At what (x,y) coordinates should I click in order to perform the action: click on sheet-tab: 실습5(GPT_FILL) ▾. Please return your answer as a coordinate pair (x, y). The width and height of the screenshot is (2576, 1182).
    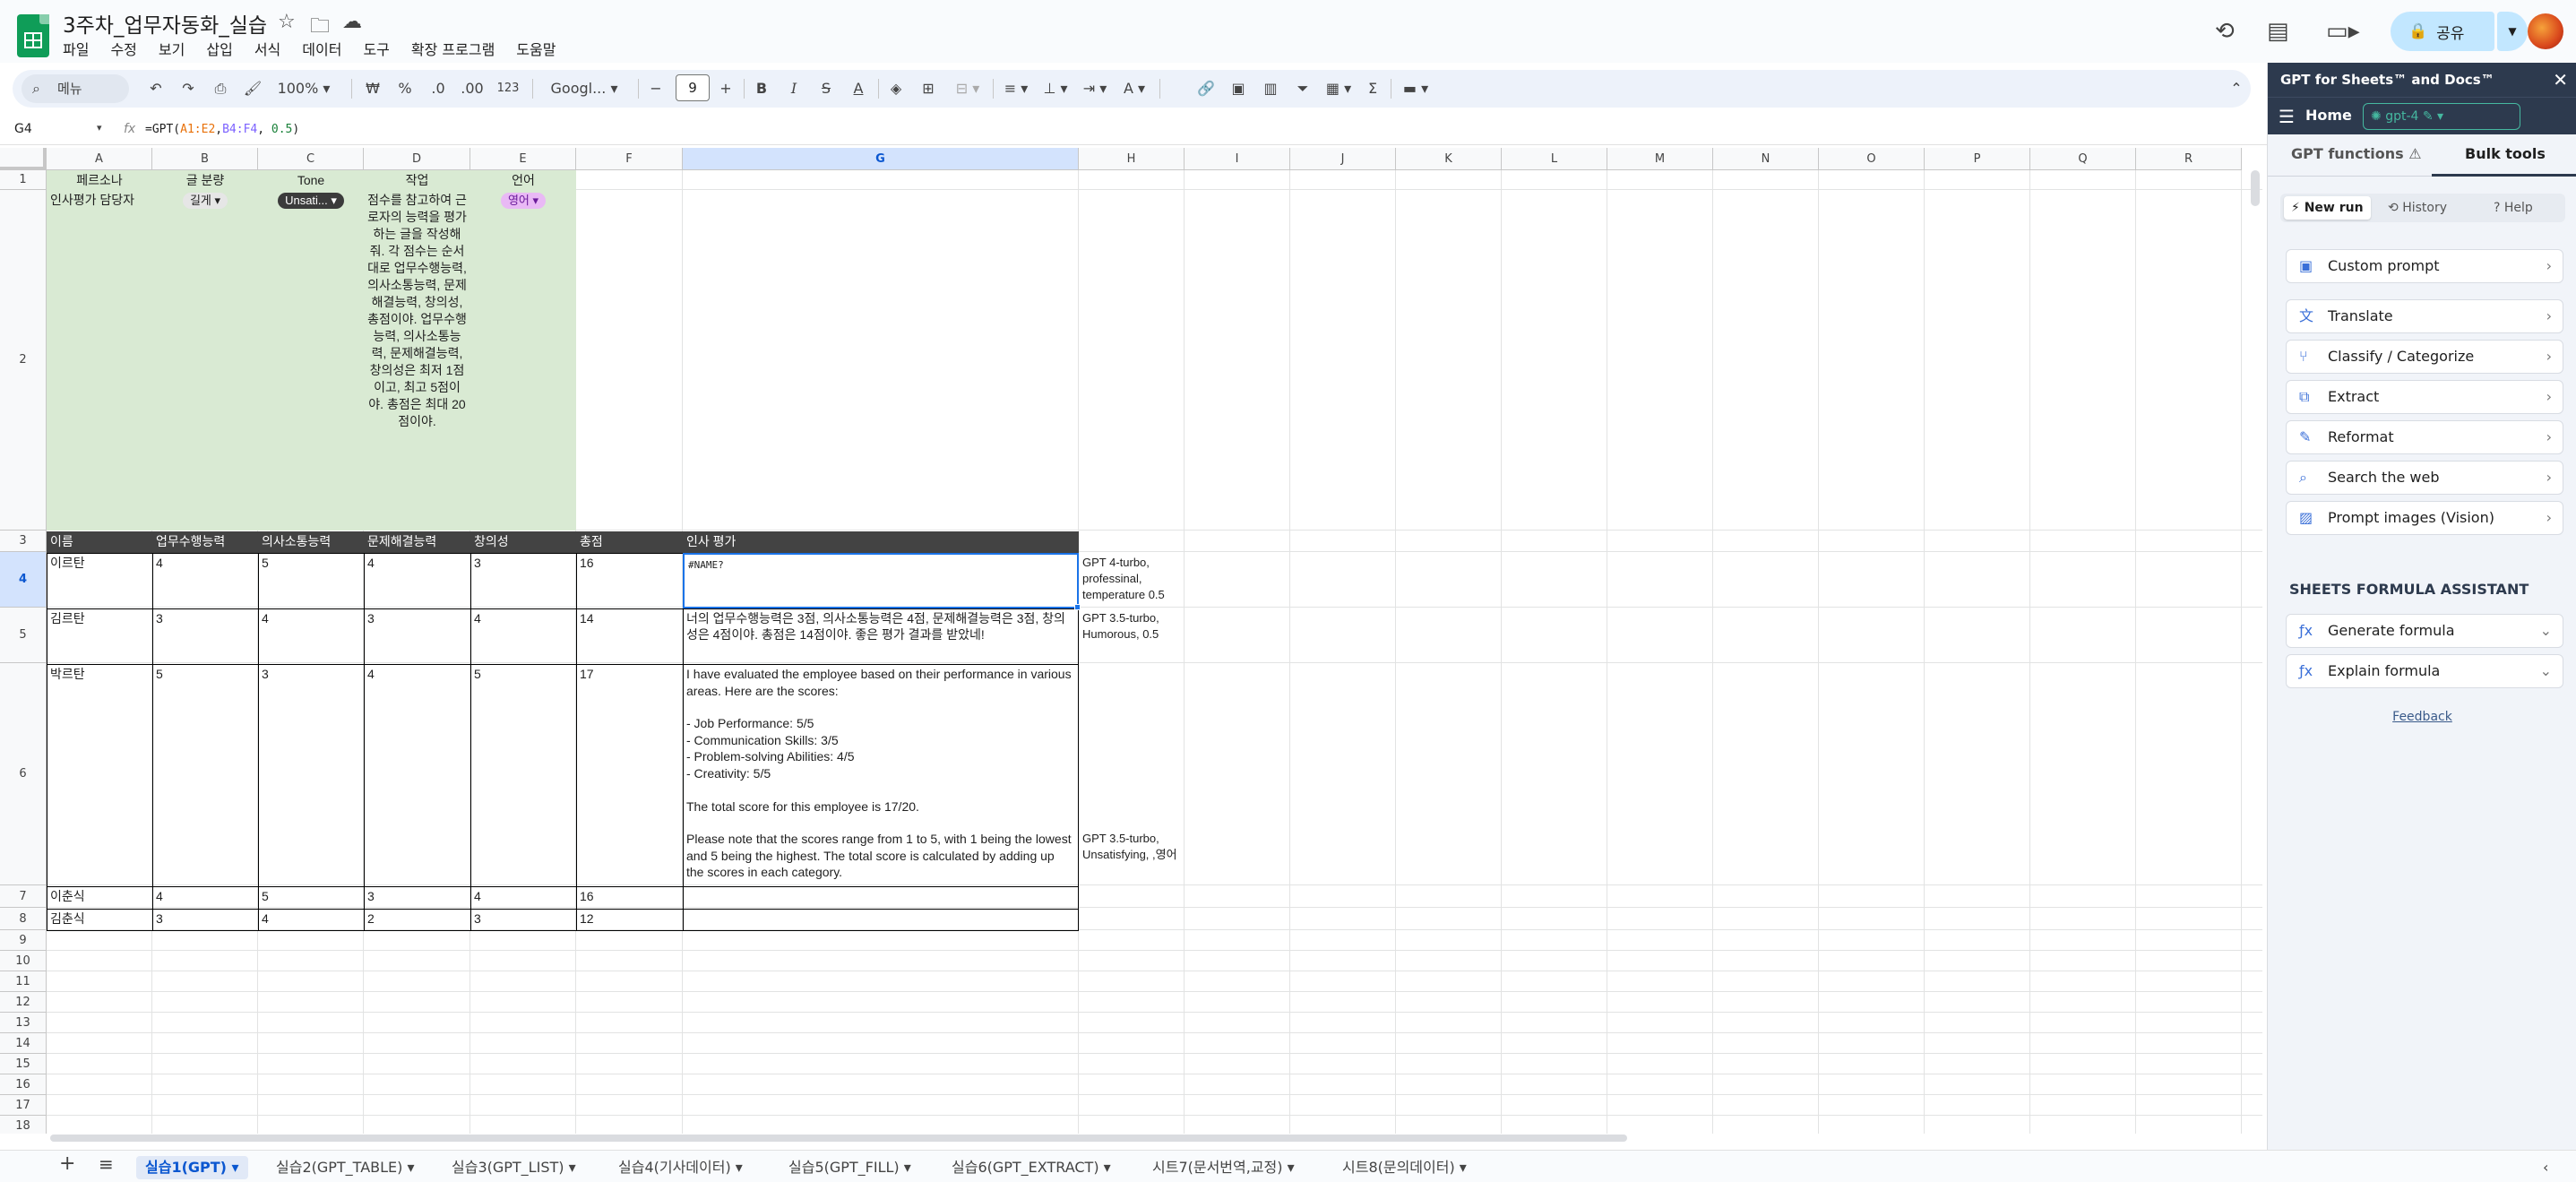
    Looking at the image, I should click on (850, 1167).